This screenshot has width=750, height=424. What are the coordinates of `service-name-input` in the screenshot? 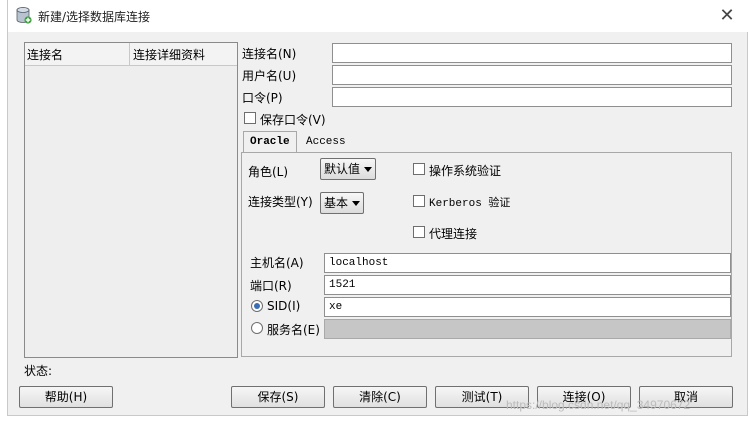 It's located at (527, 329).